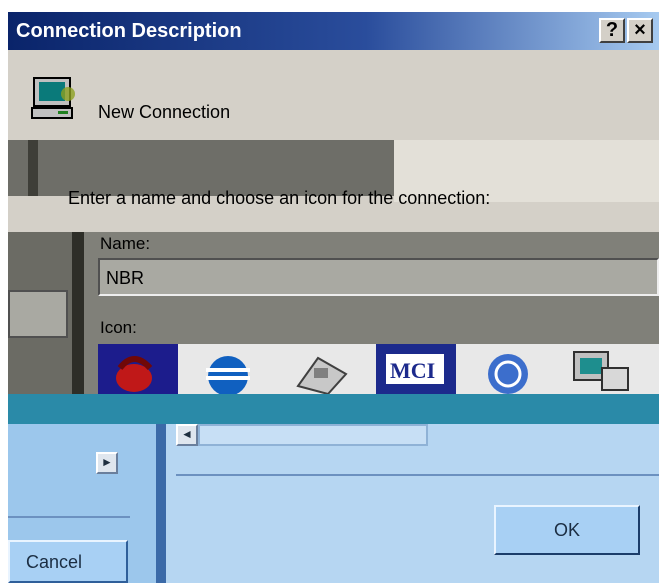 This screenshot has width=659, height=583. What do you see at coordinates (68, 561) in the screenshot?
I see `cancel-button: Cancel` at bounding box center [68, 561].